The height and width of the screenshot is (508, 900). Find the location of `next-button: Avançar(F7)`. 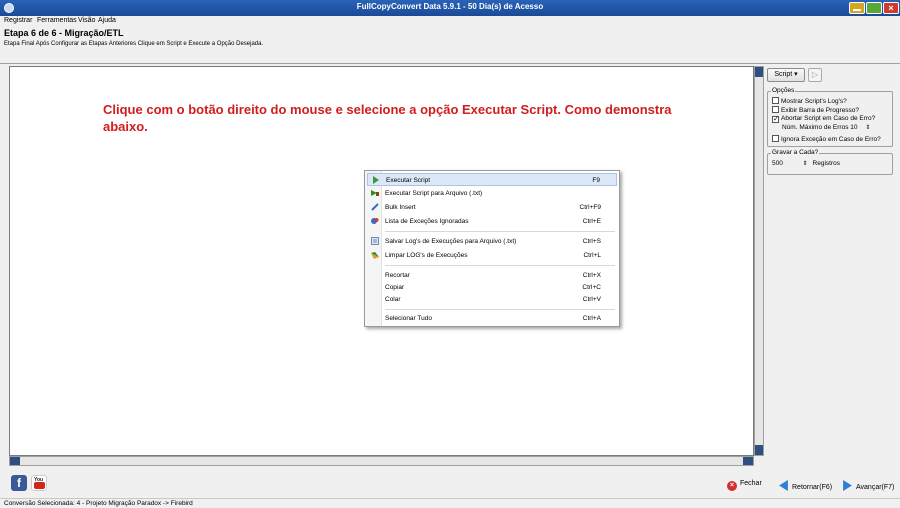

next-button: Avançar(F7) is located at coordinates (868, 485).